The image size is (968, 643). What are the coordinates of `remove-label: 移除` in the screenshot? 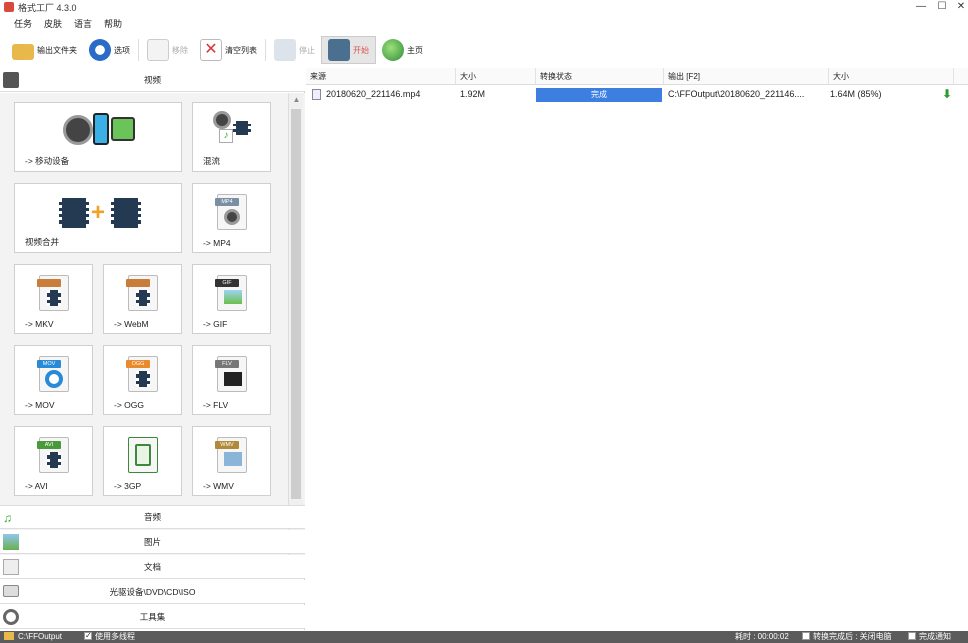 It's located at (180, 50).